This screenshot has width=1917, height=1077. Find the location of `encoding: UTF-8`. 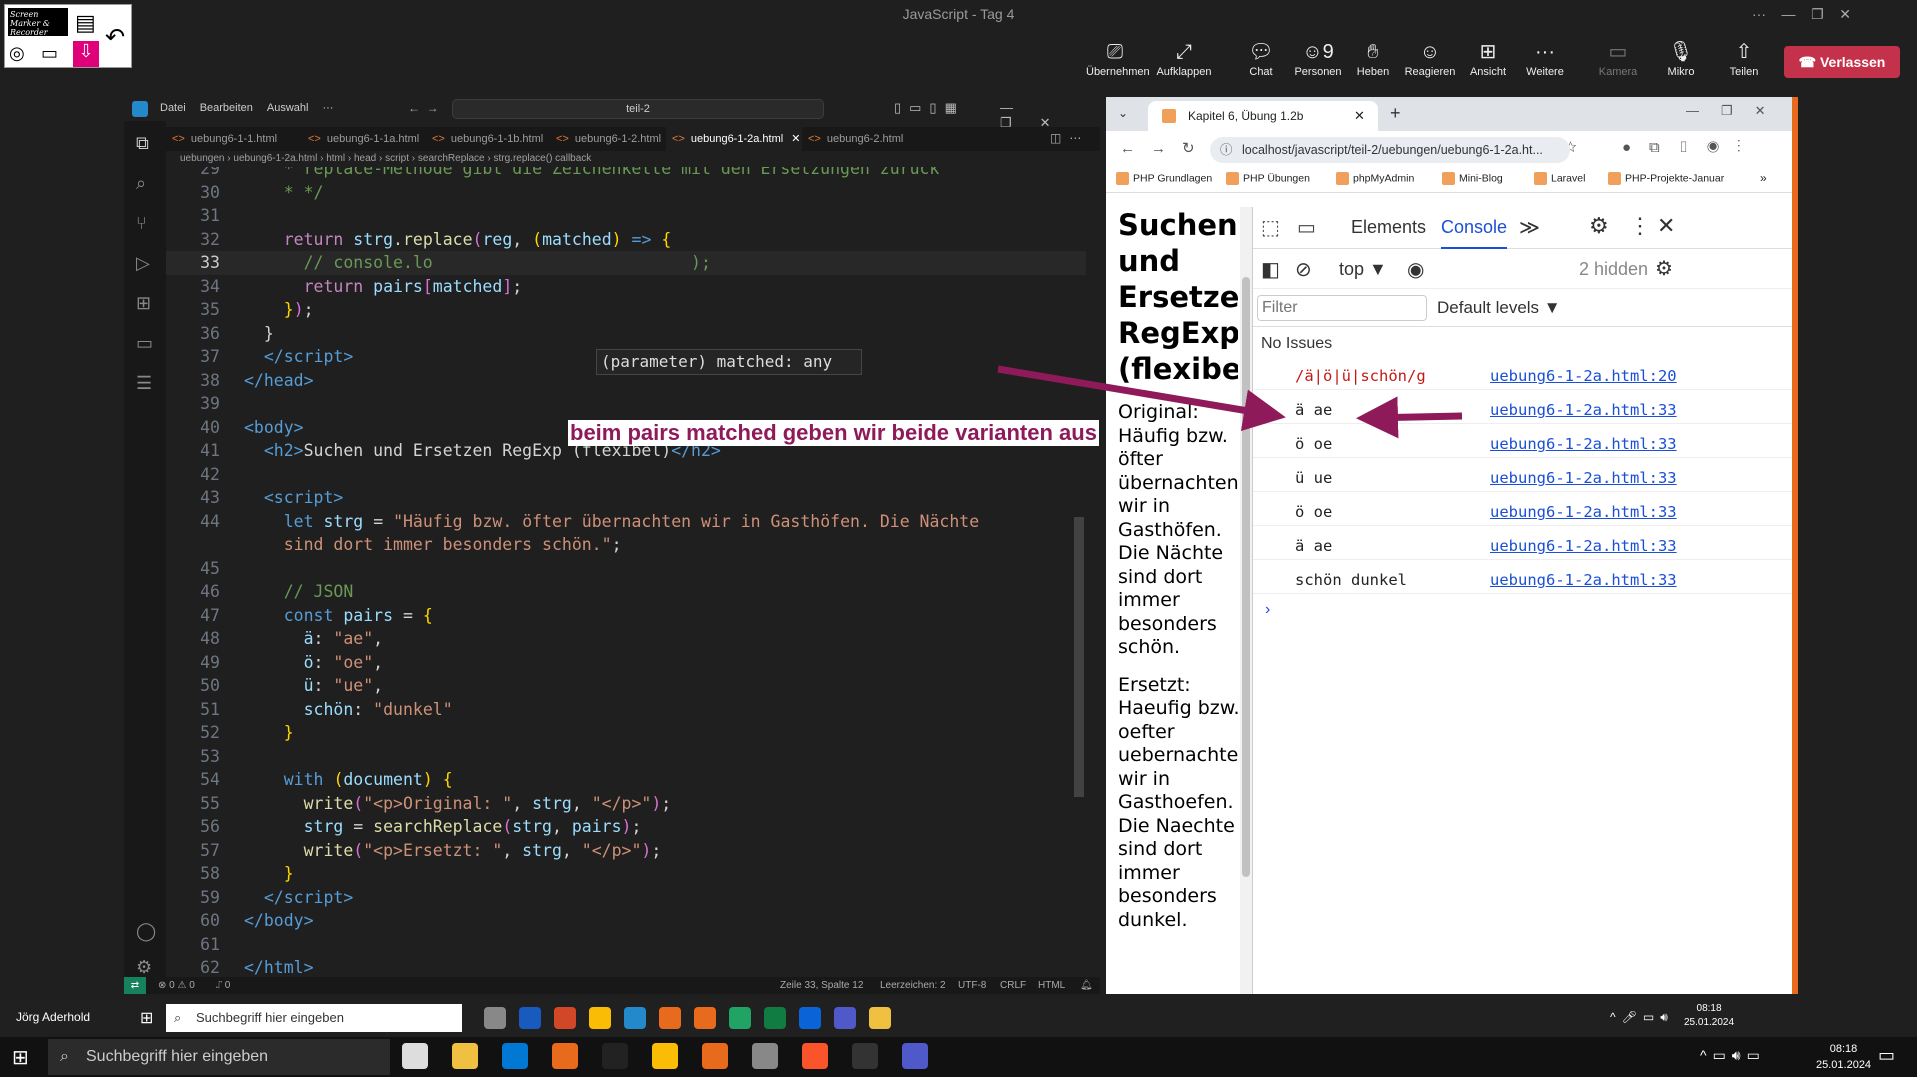

encoding: UTF-8 is located at coordinates (972, 985).